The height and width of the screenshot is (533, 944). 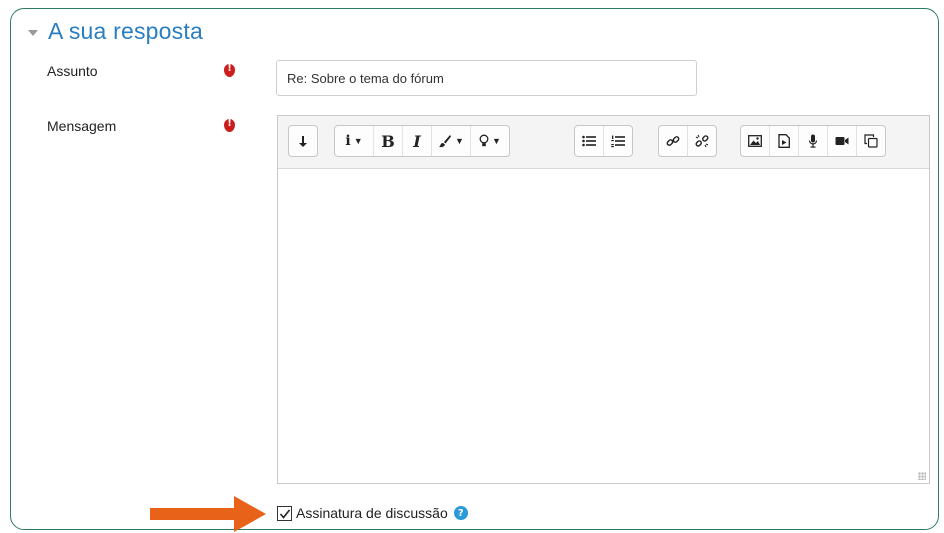 I want to click on section-header: A sua resposta, so click(x=115, y=31).